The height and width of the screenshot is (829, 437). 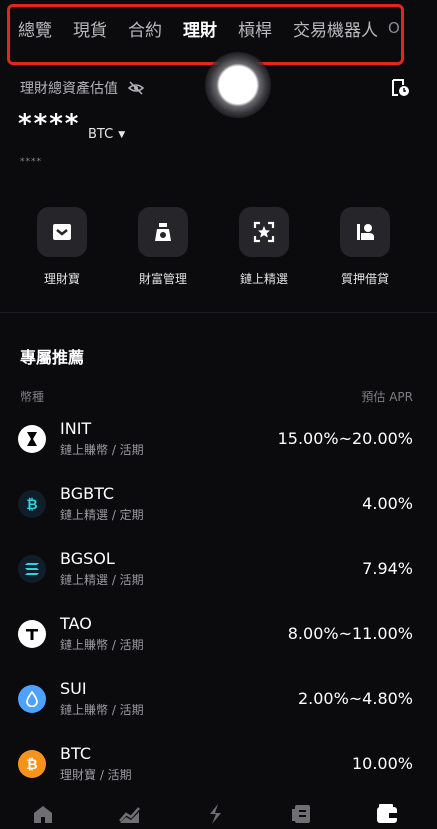 What do you see at coordinates (32, 634) in the screenshot?
I see `tao-coin-icon` at bounding box center [32, 634].